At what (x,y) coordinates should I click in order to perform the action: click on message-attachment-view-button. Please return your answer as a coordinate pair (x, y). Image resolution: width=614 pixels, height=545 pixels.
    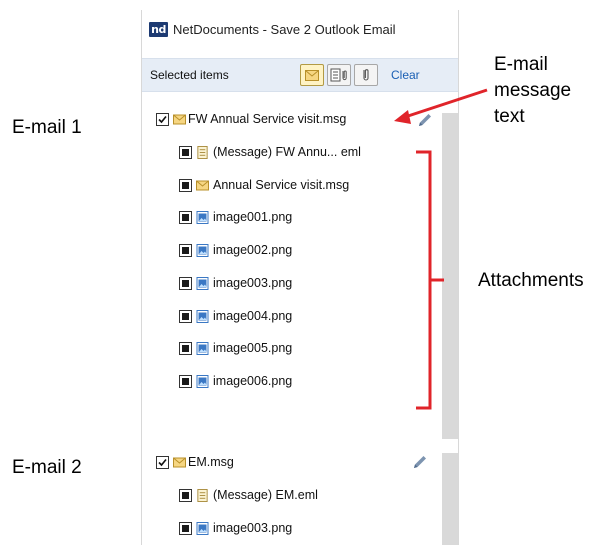
    Looking at the image, I should click on (339, 75).